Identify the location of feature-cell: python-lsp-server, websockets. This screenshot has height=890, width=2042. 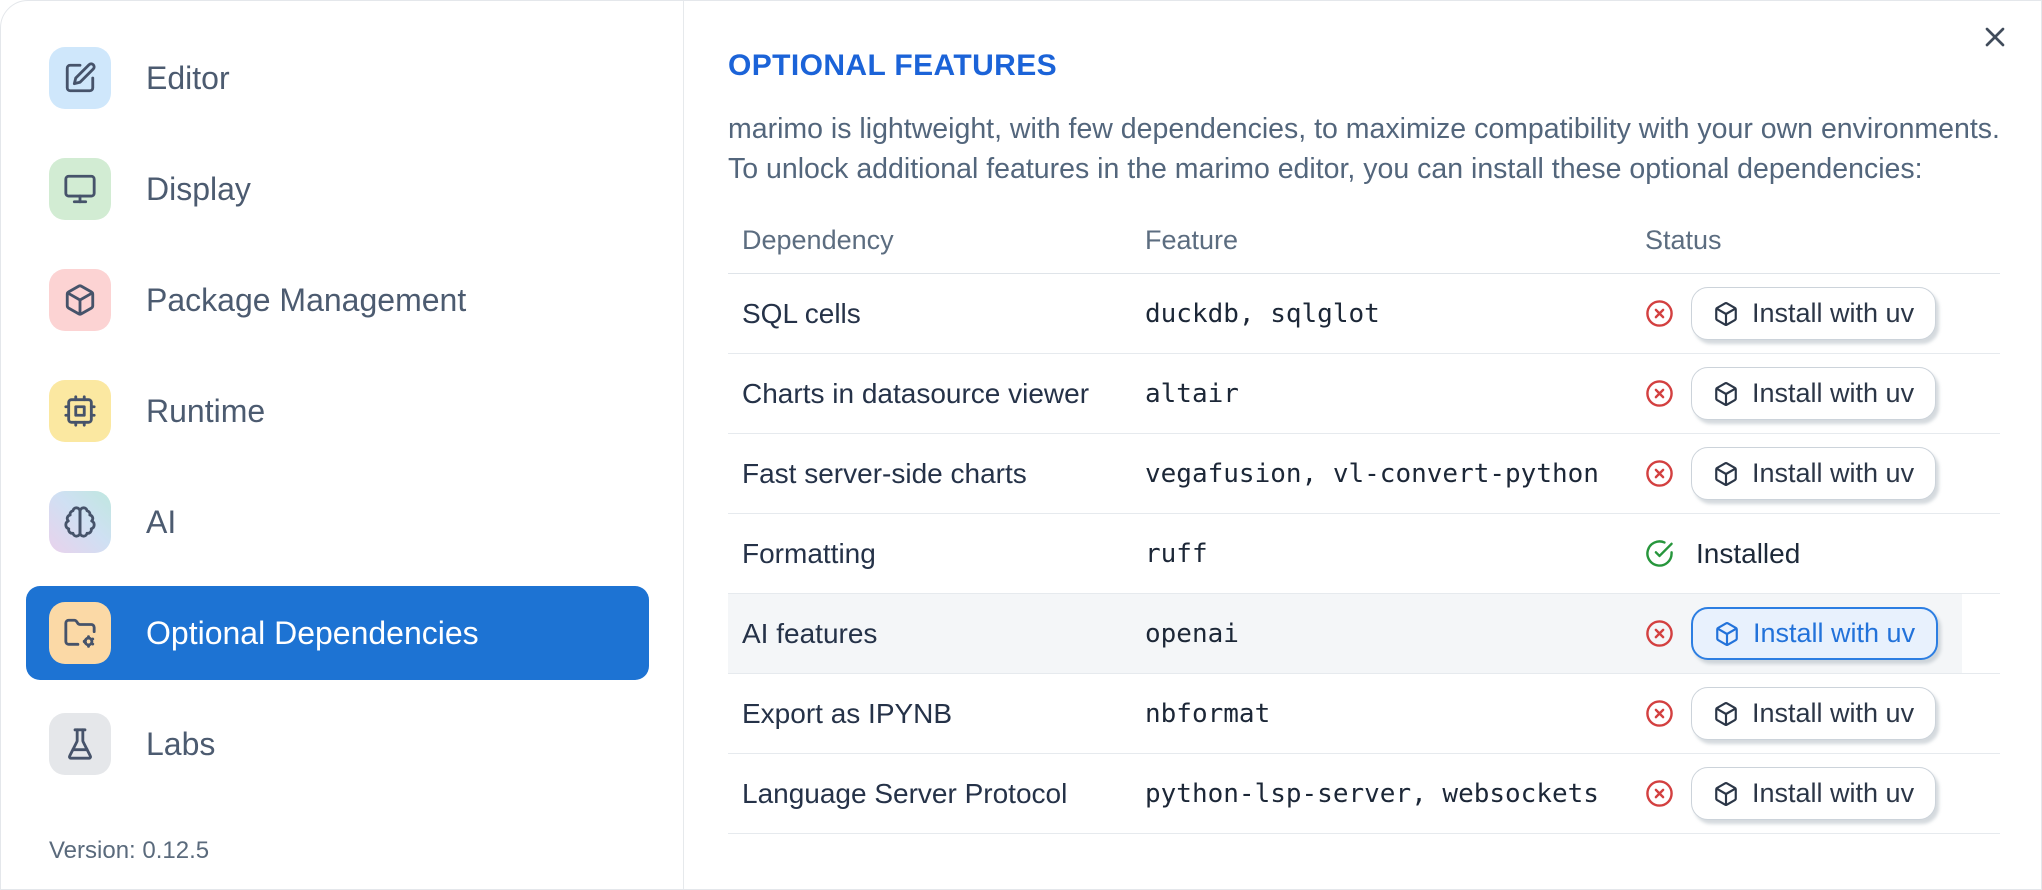
(1372, 793).